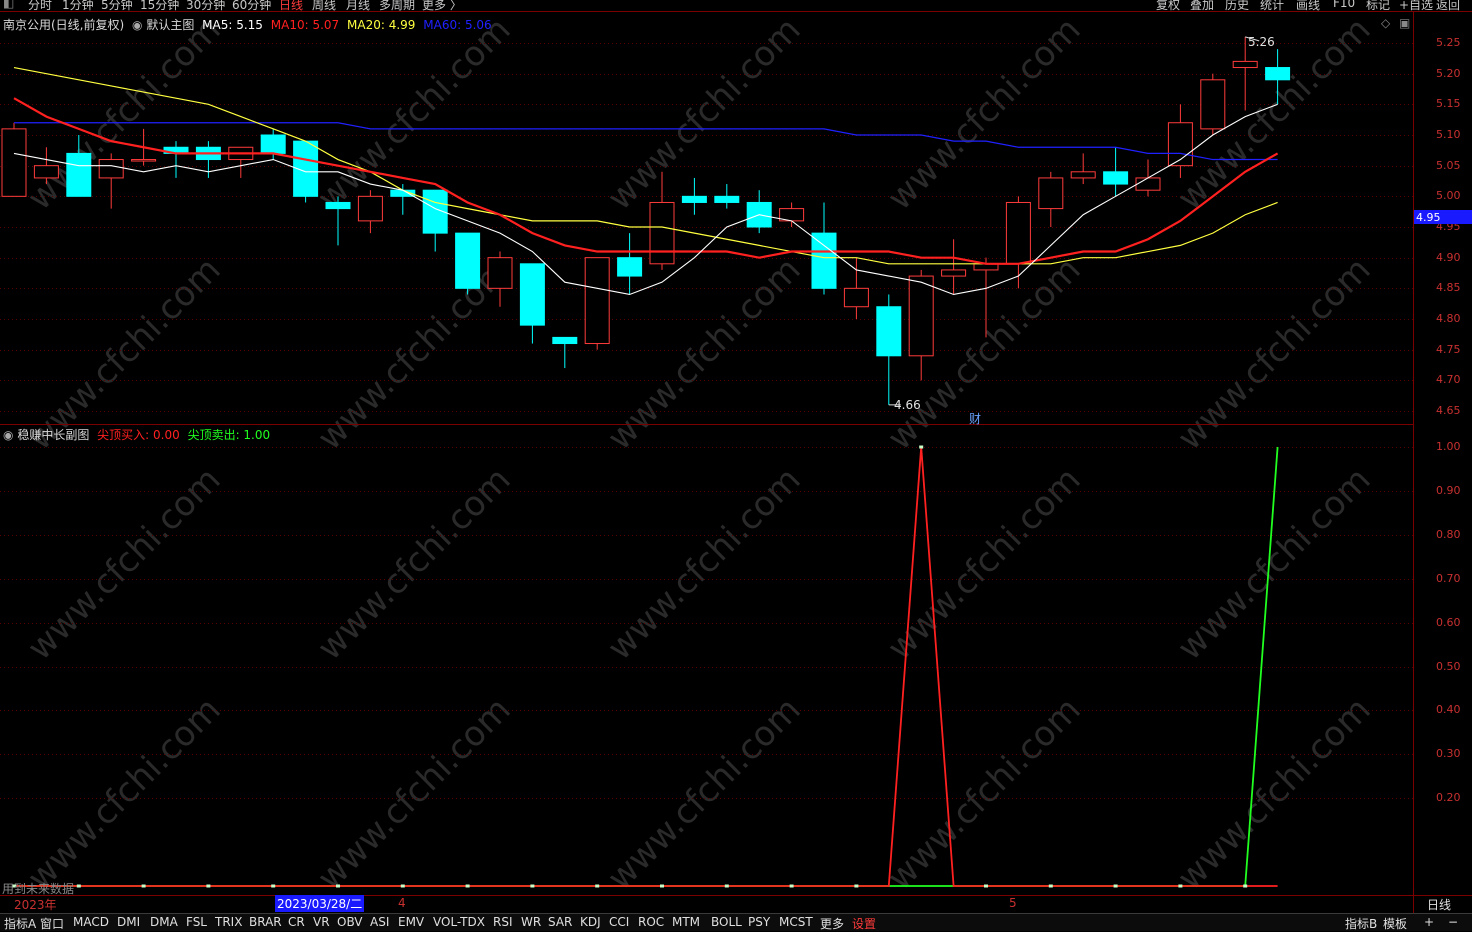 The image size is (1472, 932). What do you see at coordinates (651, 922) in the screenshot?
I see `indicator-tab-19: ROC` at bounding box center [651, 922].